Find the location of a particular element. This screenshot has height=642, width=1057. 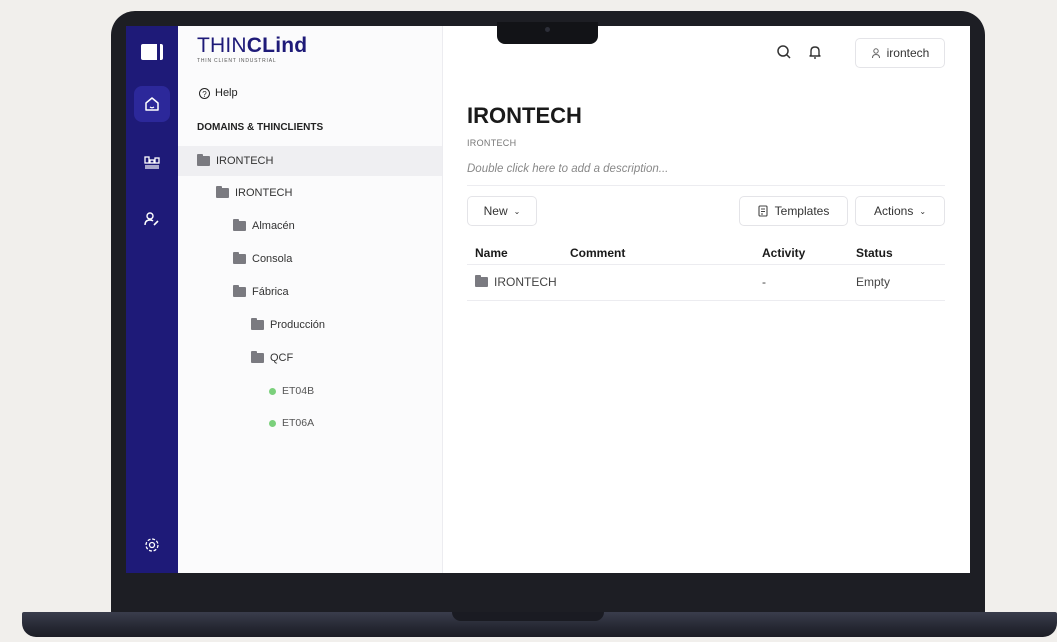

user-menu-button: irontech is located at coordinates (900, 53).